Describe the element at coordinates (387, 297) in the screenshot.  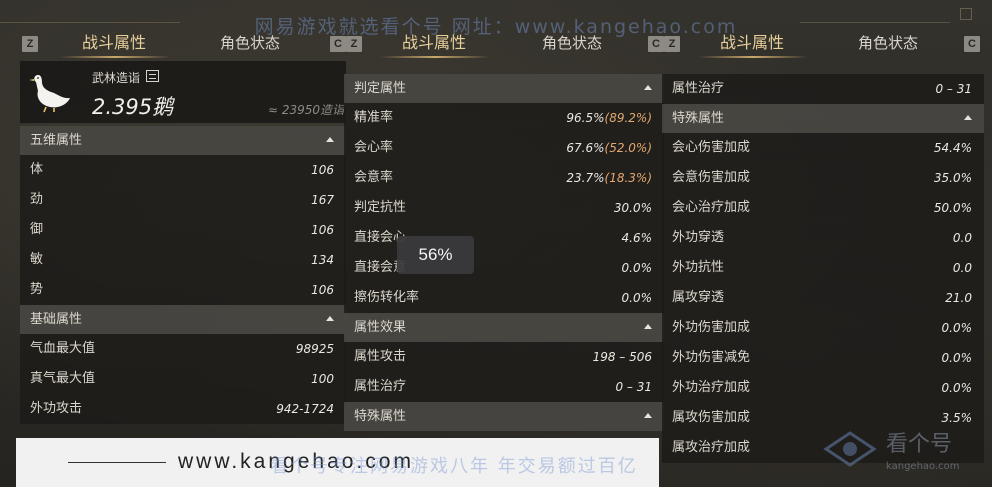
I see `stat-label: 擦伤转化率` at that location.